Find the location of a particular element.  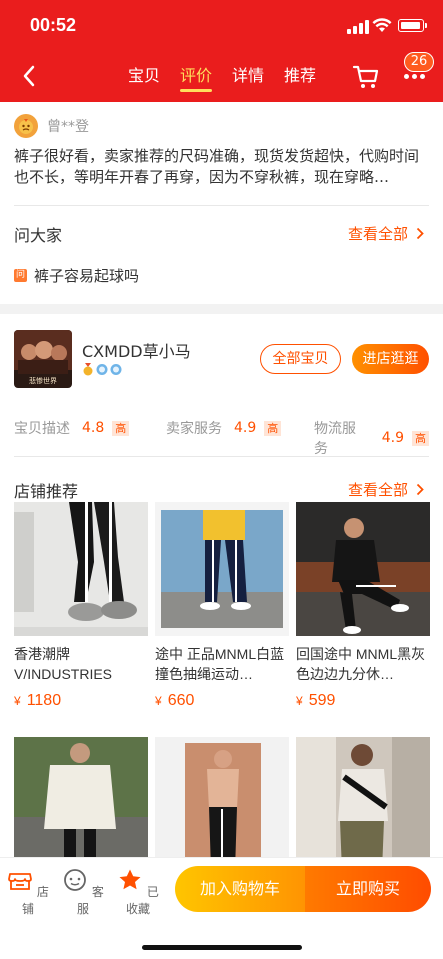

reviewer: 曾**登 is located at coordinates (51, 126).